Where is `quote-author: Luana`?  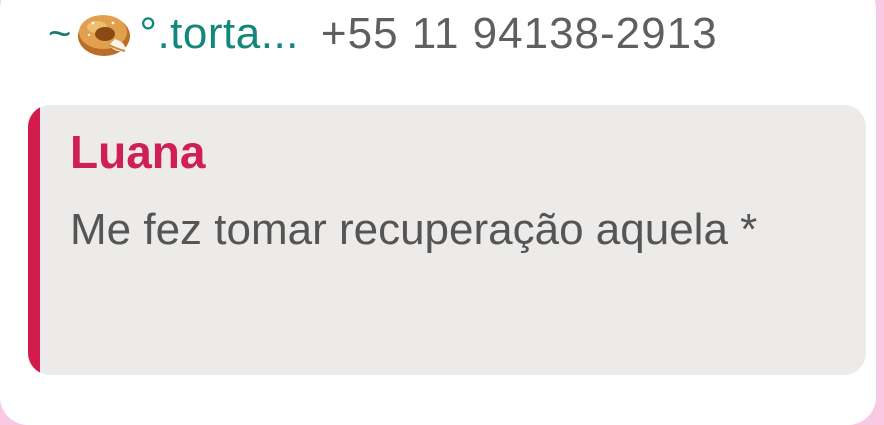
quote-author: Luana is located at coordinates (138, 152).